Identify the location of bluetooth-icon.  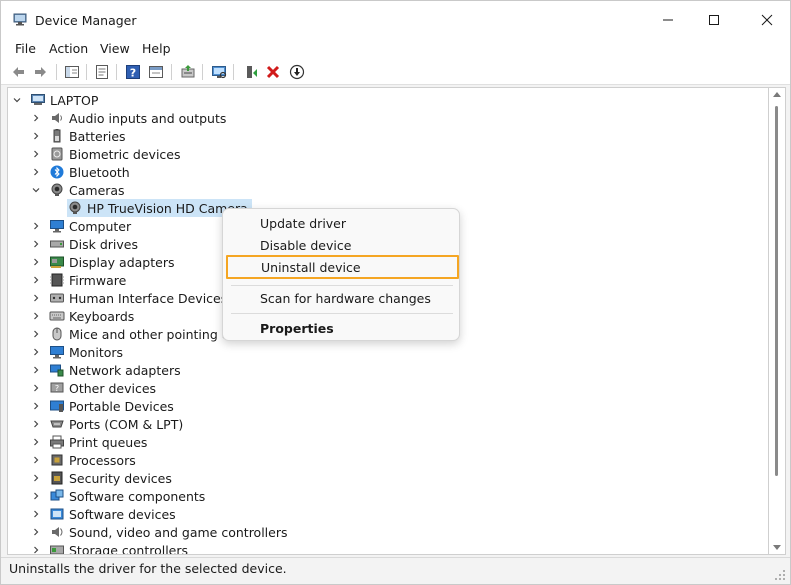
(57, 172).